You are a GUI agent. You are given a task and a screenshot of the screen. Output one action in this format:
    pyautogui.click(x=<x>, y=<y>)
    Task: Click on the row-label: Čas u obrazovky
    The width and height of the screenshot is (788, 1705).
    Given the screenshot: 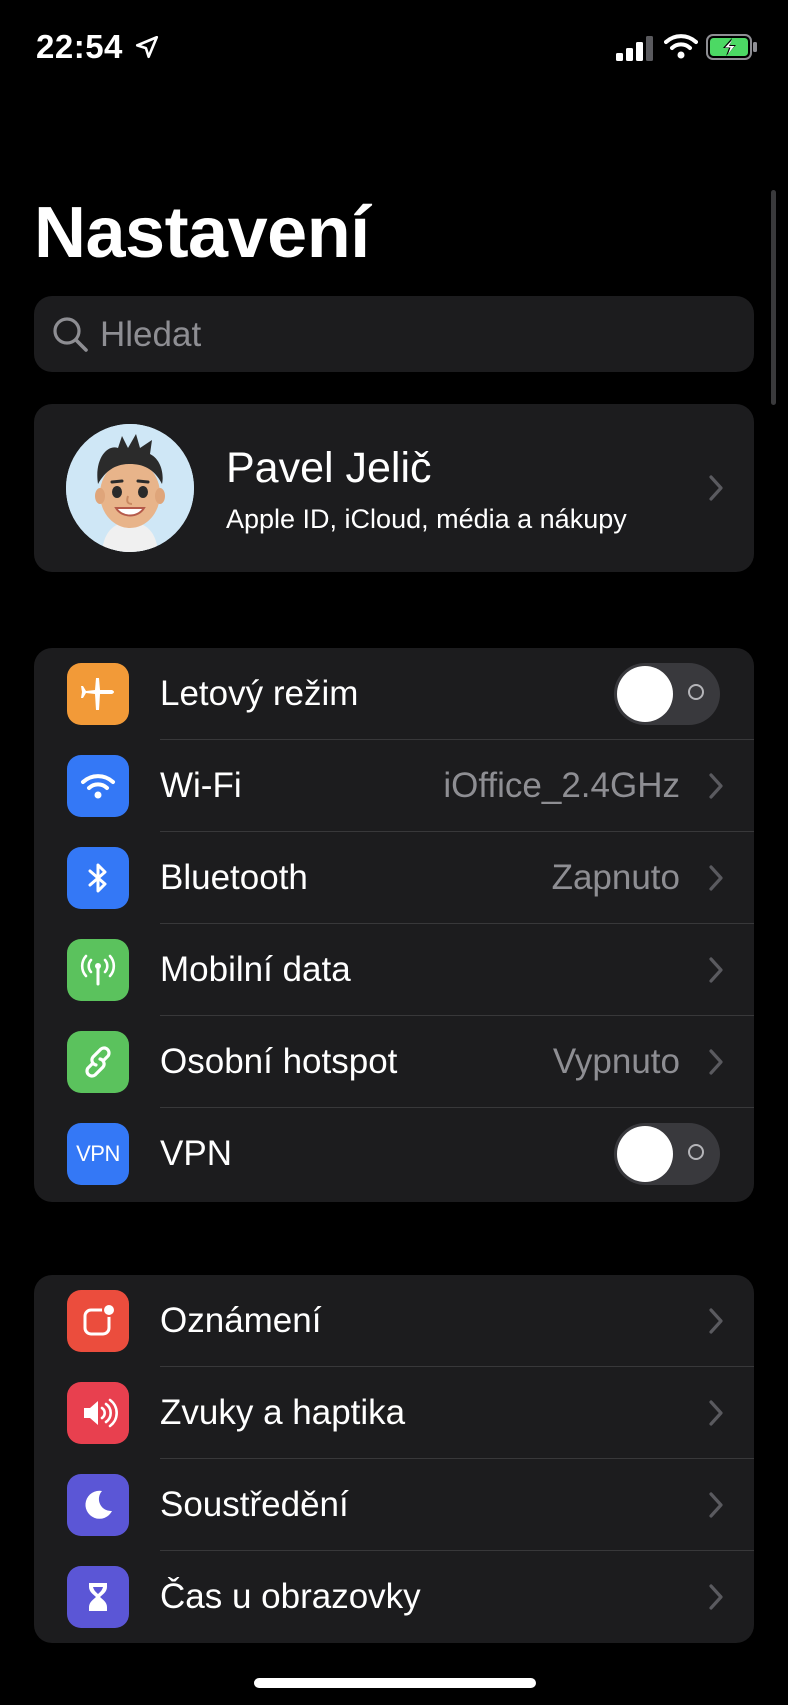 What is the action you would take?
    pyautogui.click(x=290, y=1596)
    